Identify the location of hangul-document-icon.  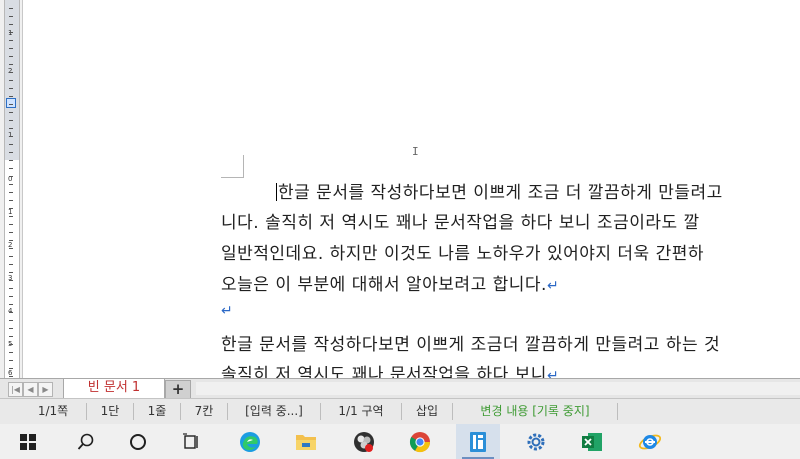
(478, 441).